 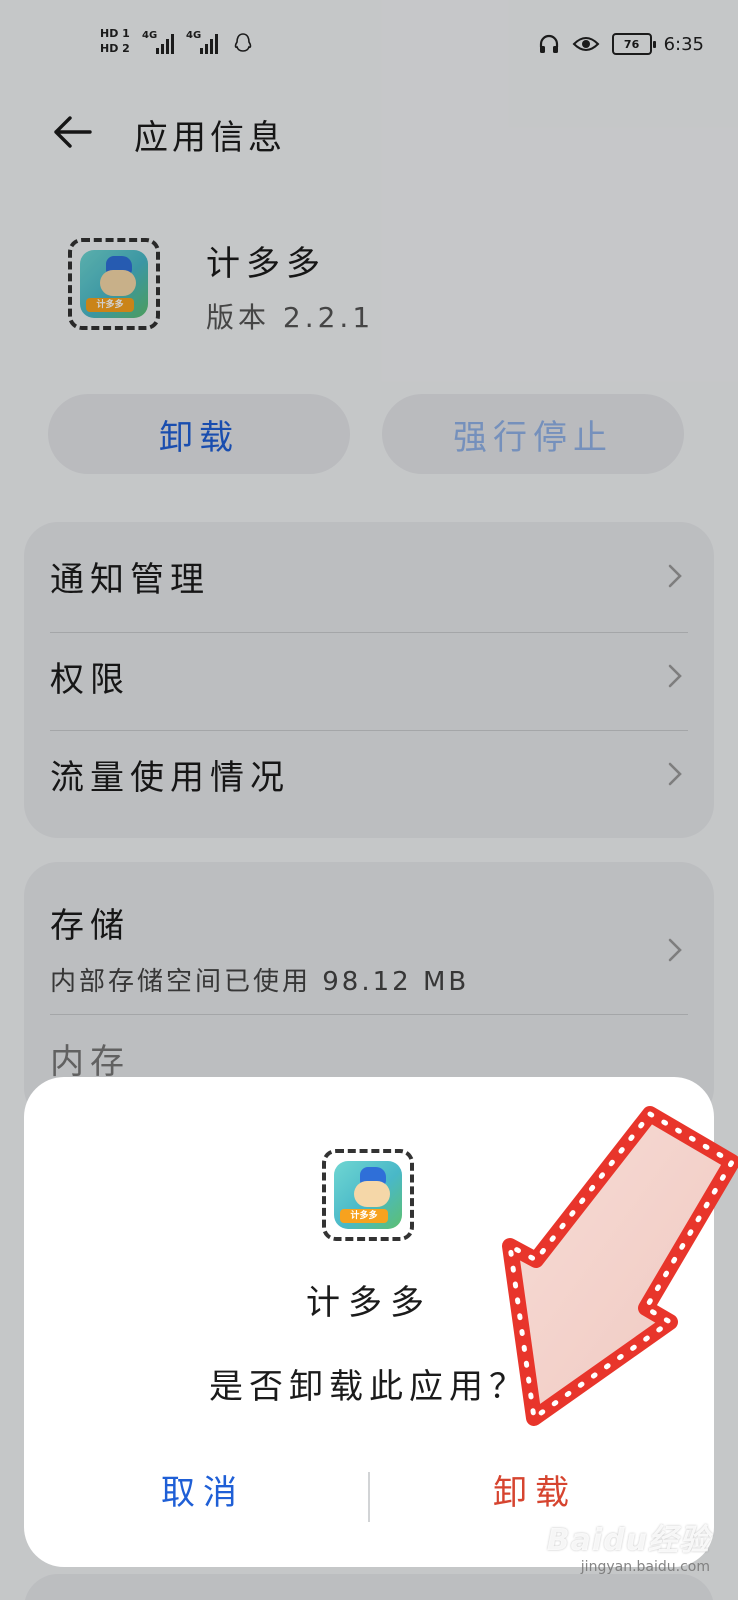 I want to click on dialog-cancel-button: 取消, so click(x=203, y=1489).